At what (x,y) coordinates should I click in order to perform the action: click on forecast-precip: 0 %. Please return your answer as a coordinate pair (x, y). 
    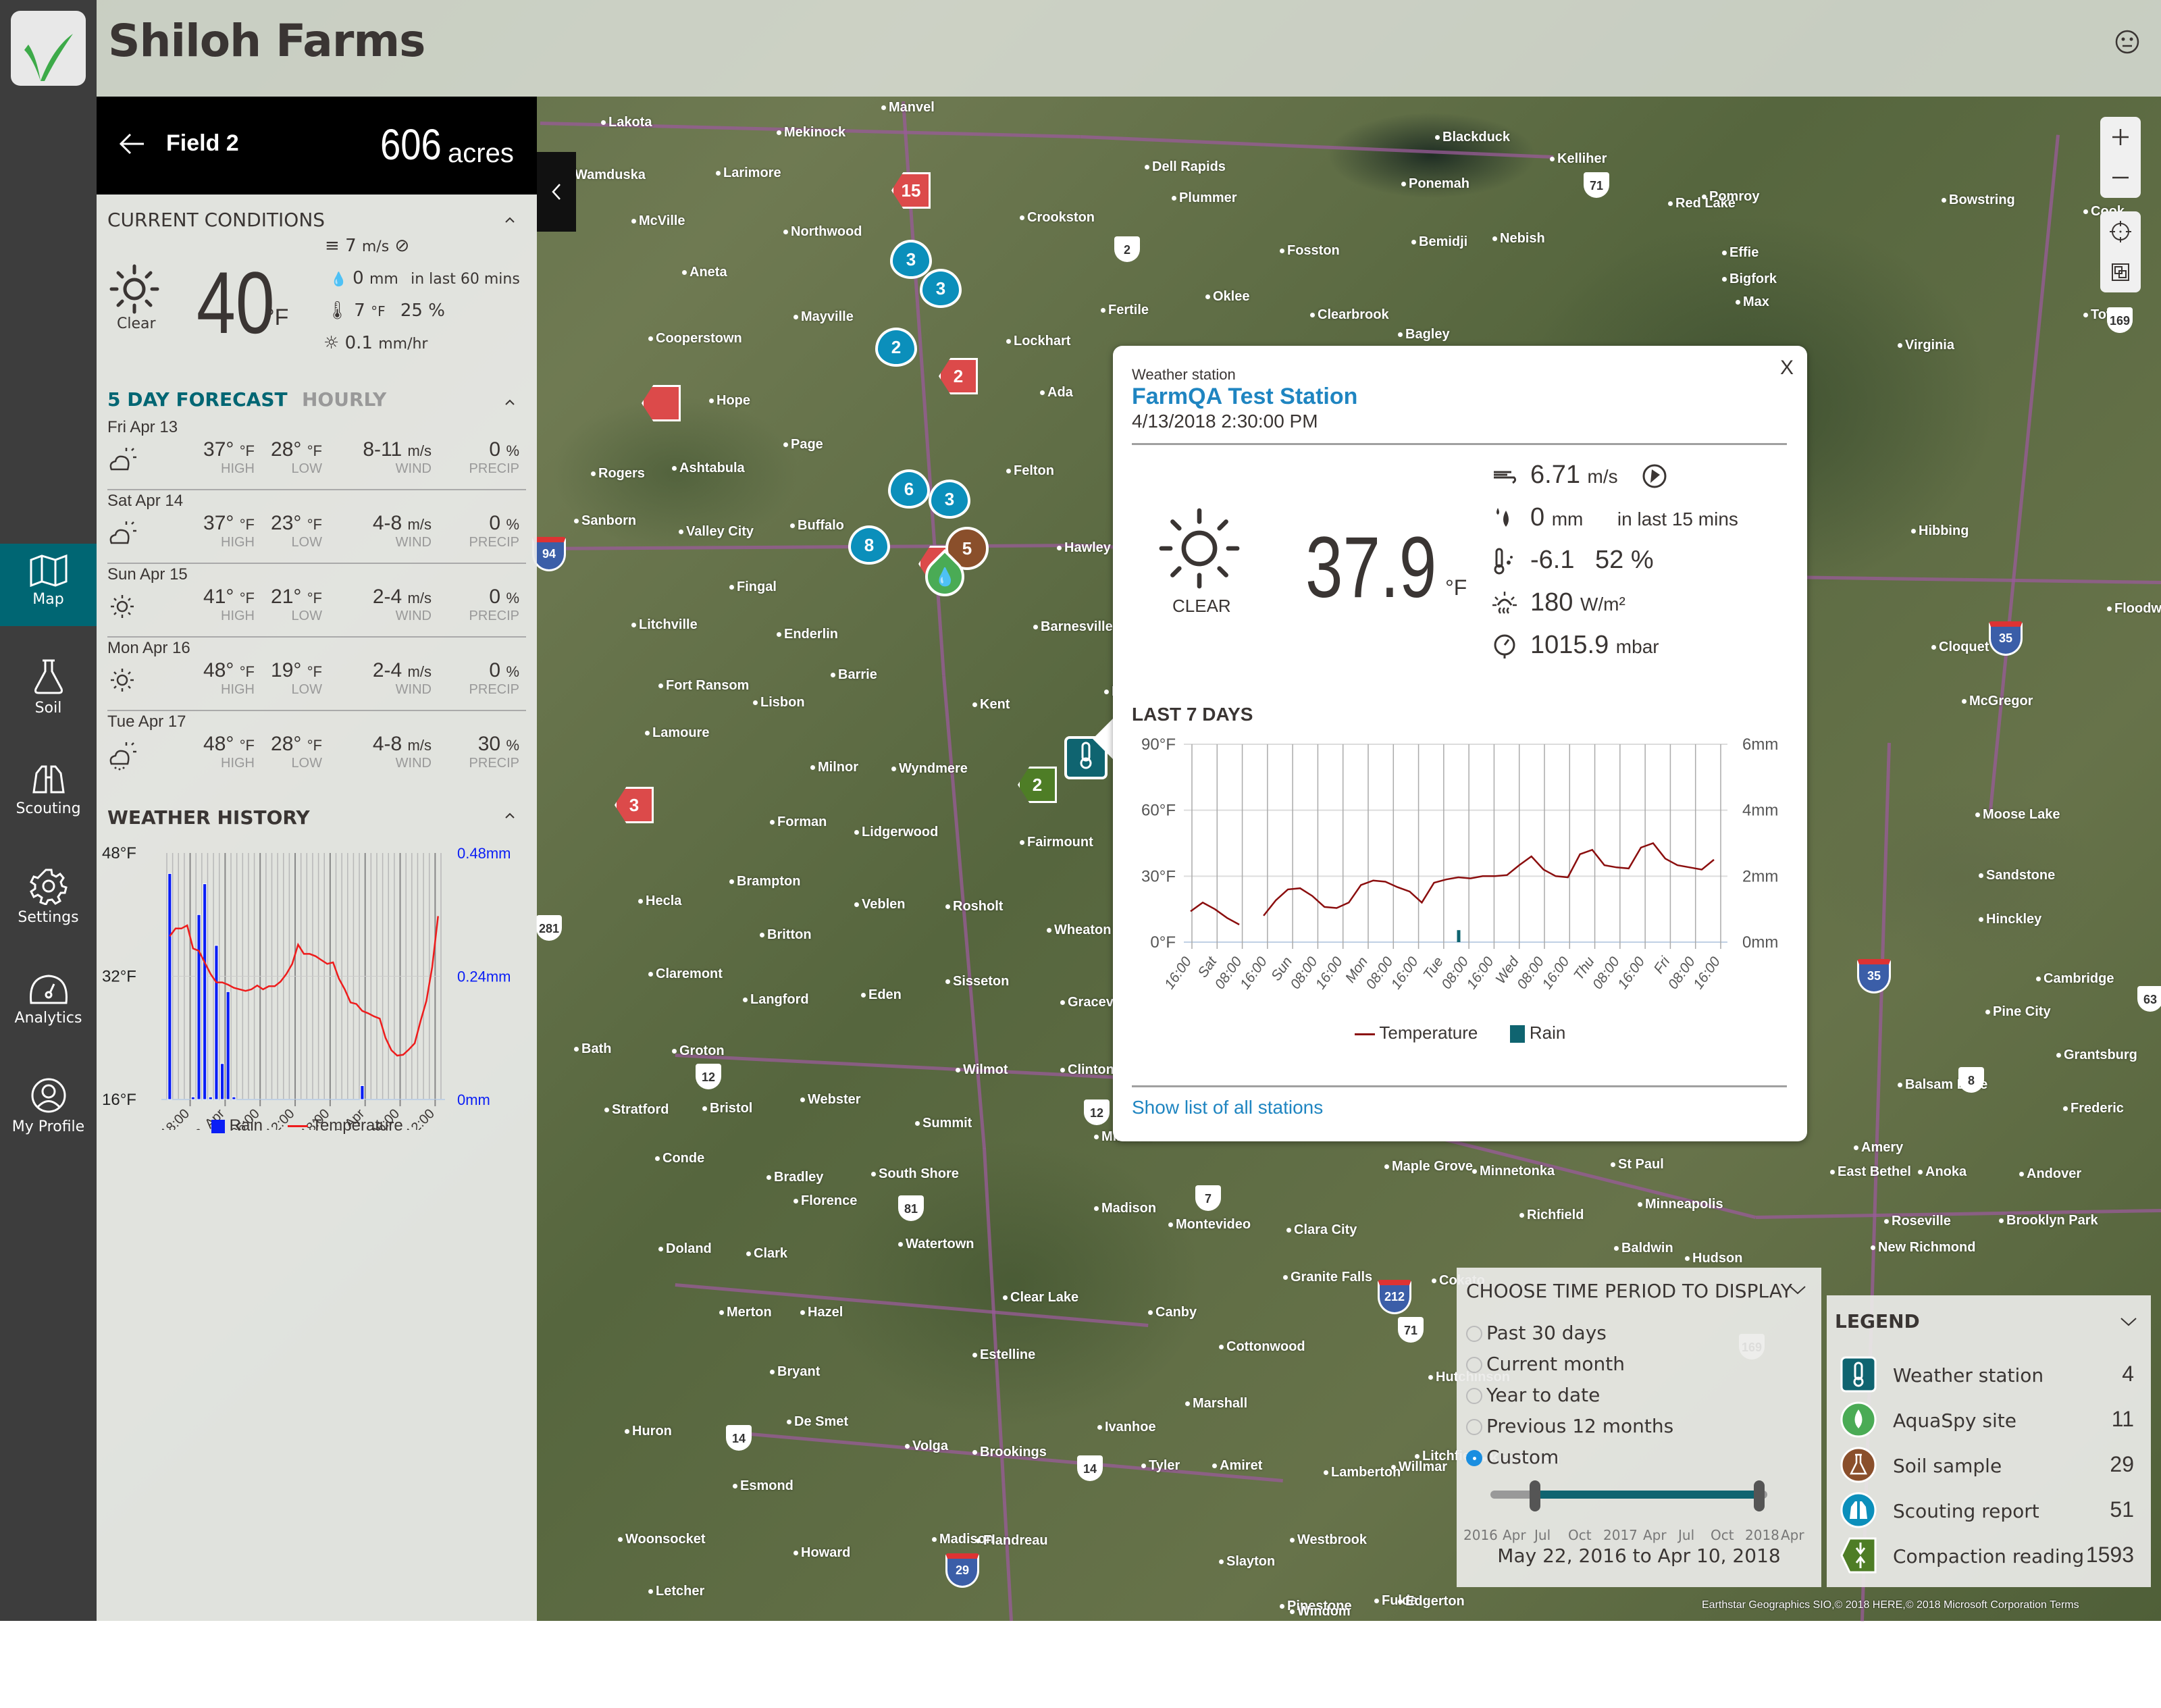
    Looking at the image, I should click on (504, 670).